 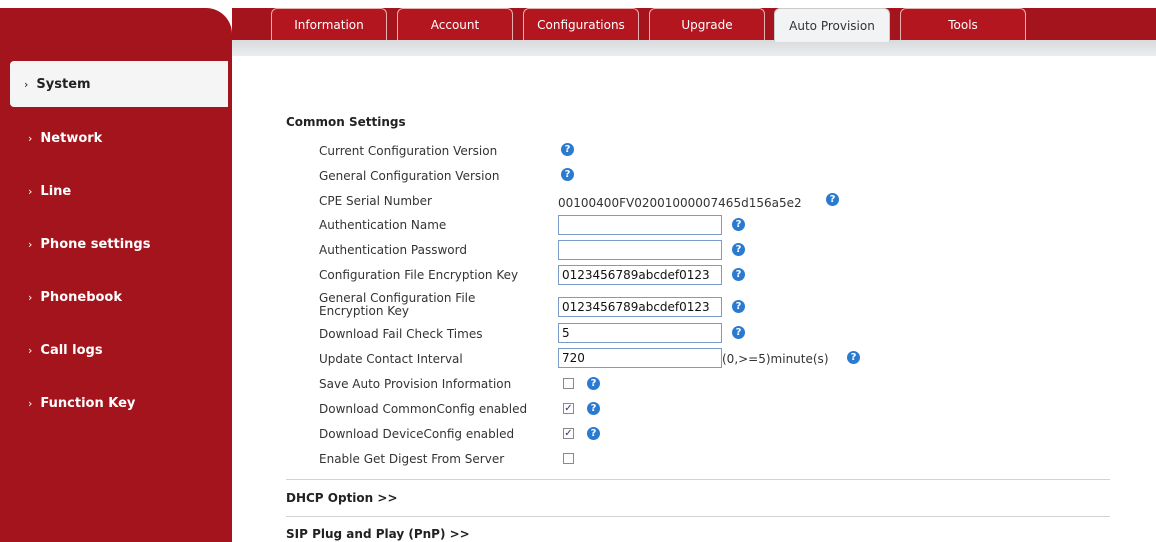 What do you see at coordinates (707, 24) in the screenshot?
I see `tab-upgrade: Upgrade` at bounding box center [707, 24].